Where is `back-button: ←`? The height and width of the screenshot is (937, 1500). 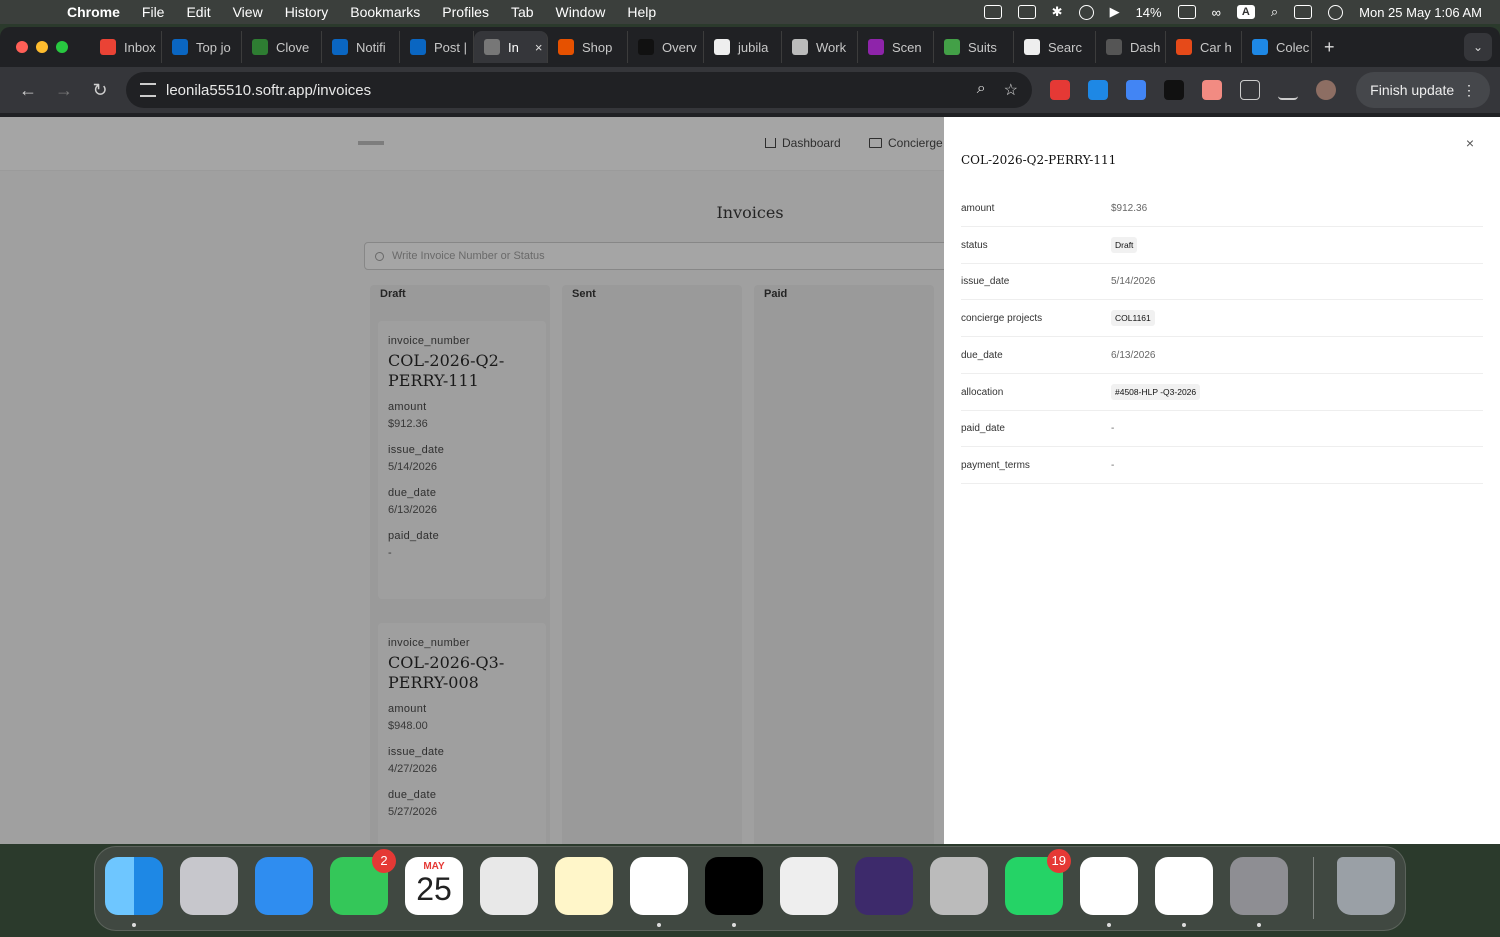 back-button: ← is located at coordinates (28, 90).